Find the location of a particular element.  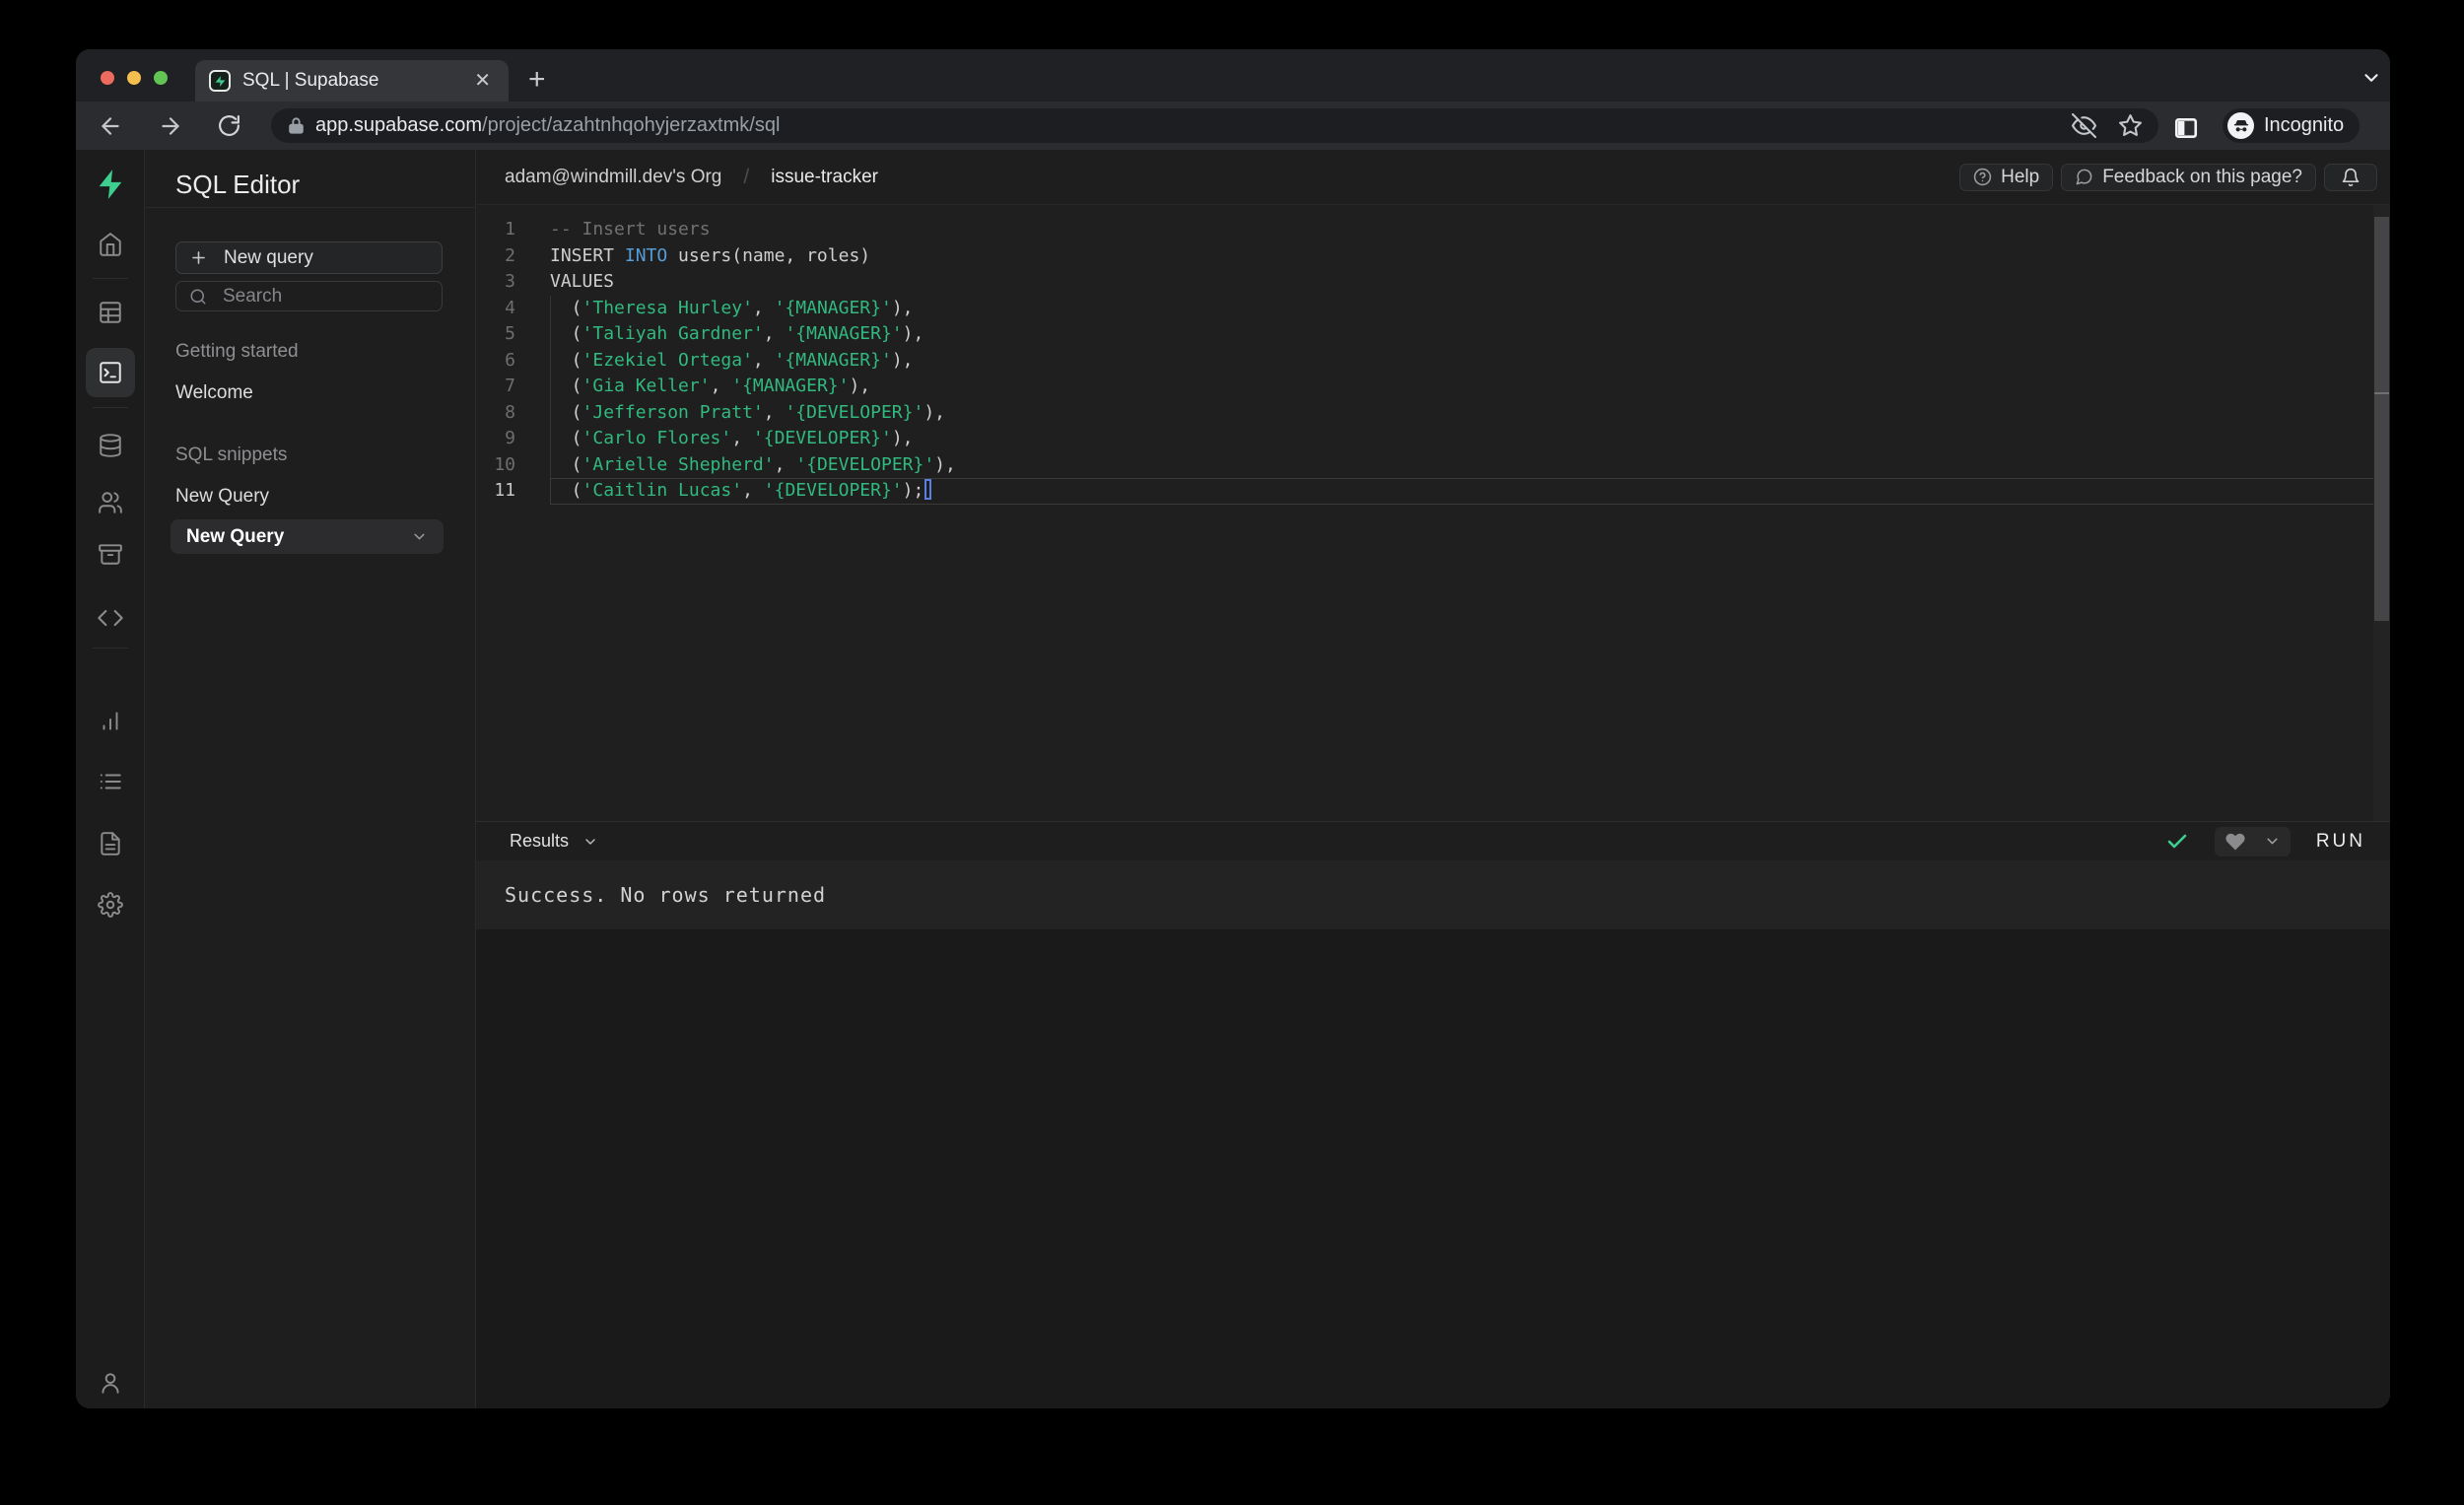

nav-rail is located at coordinates (110, 779).